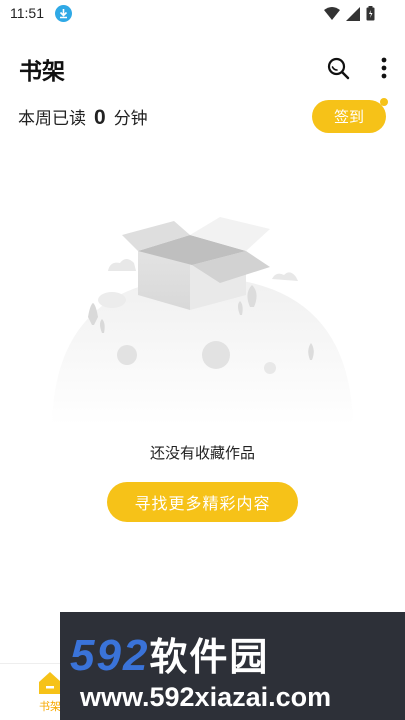 Image resolution: width=405 pixels, height=720 pixels. What do you see at coordinates (63, 13) in the screenshot?
I see `download-icon` at bounding box center [63, 13].